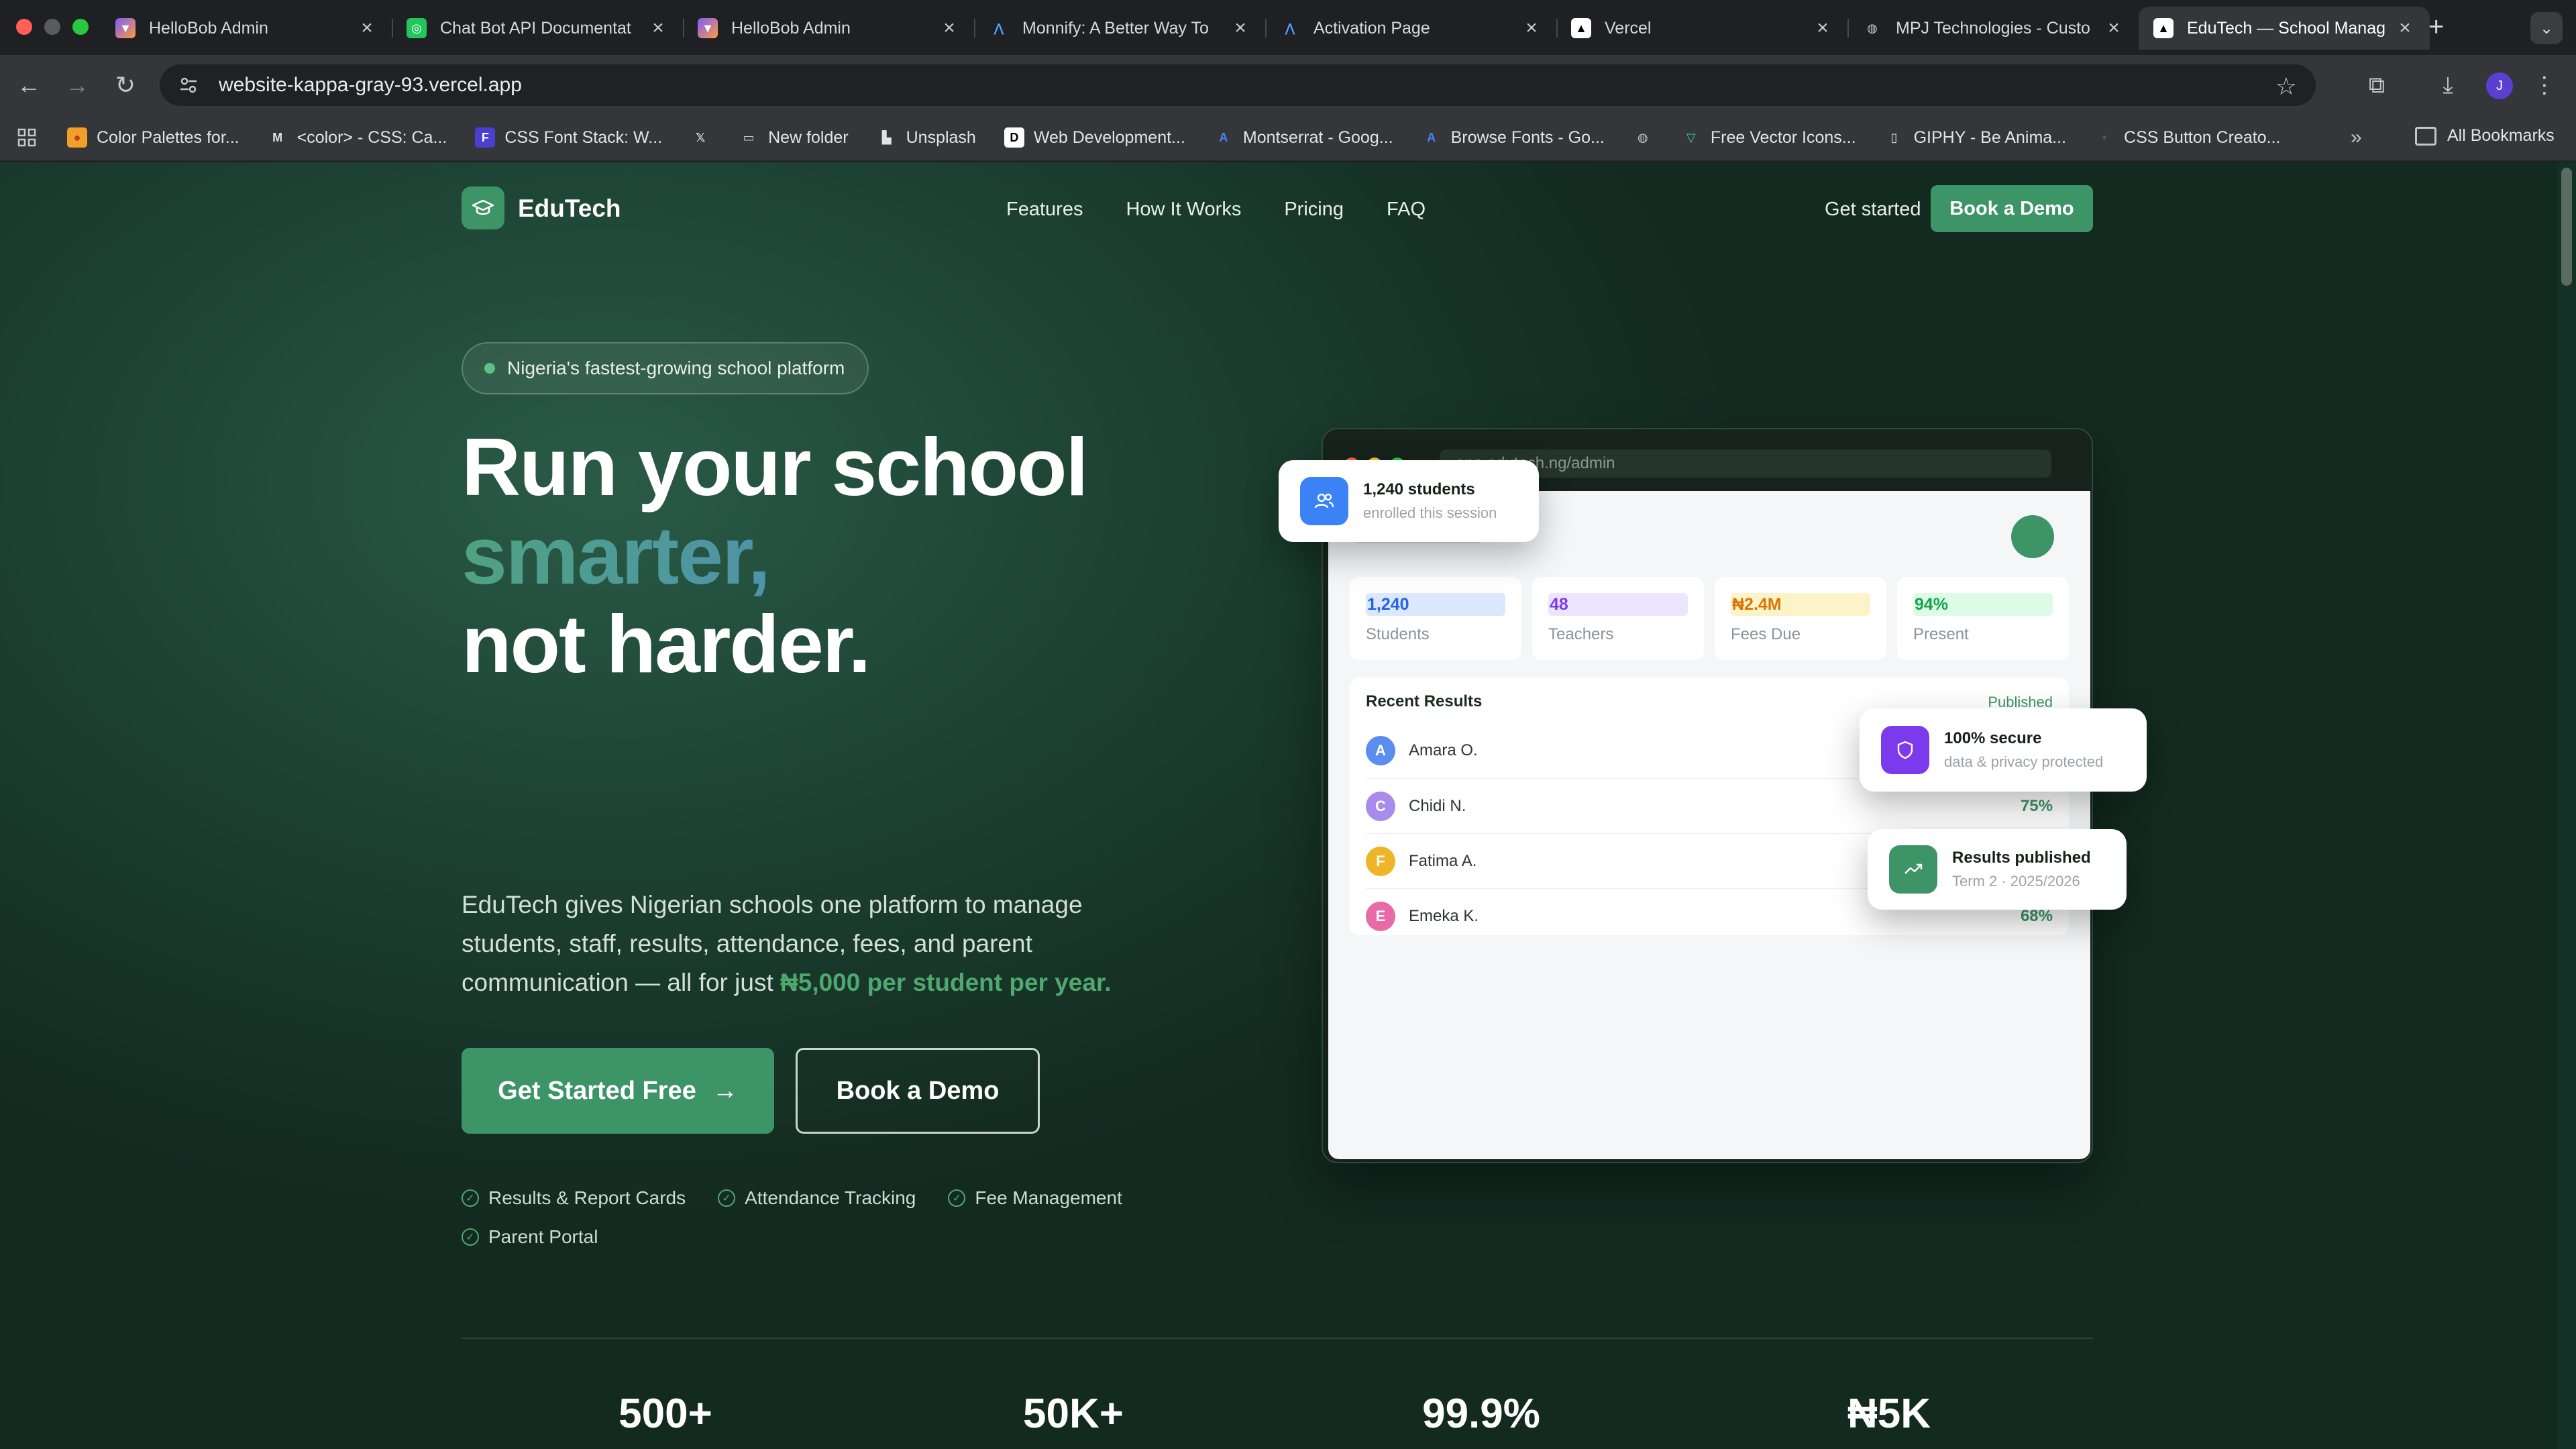 The height and width of the screenshot is (1449, 2576). What do you see at coordinates (1183, 210) in the screenshot?
I see `nav-link: How It Works` at bounding box center [1183, 210].